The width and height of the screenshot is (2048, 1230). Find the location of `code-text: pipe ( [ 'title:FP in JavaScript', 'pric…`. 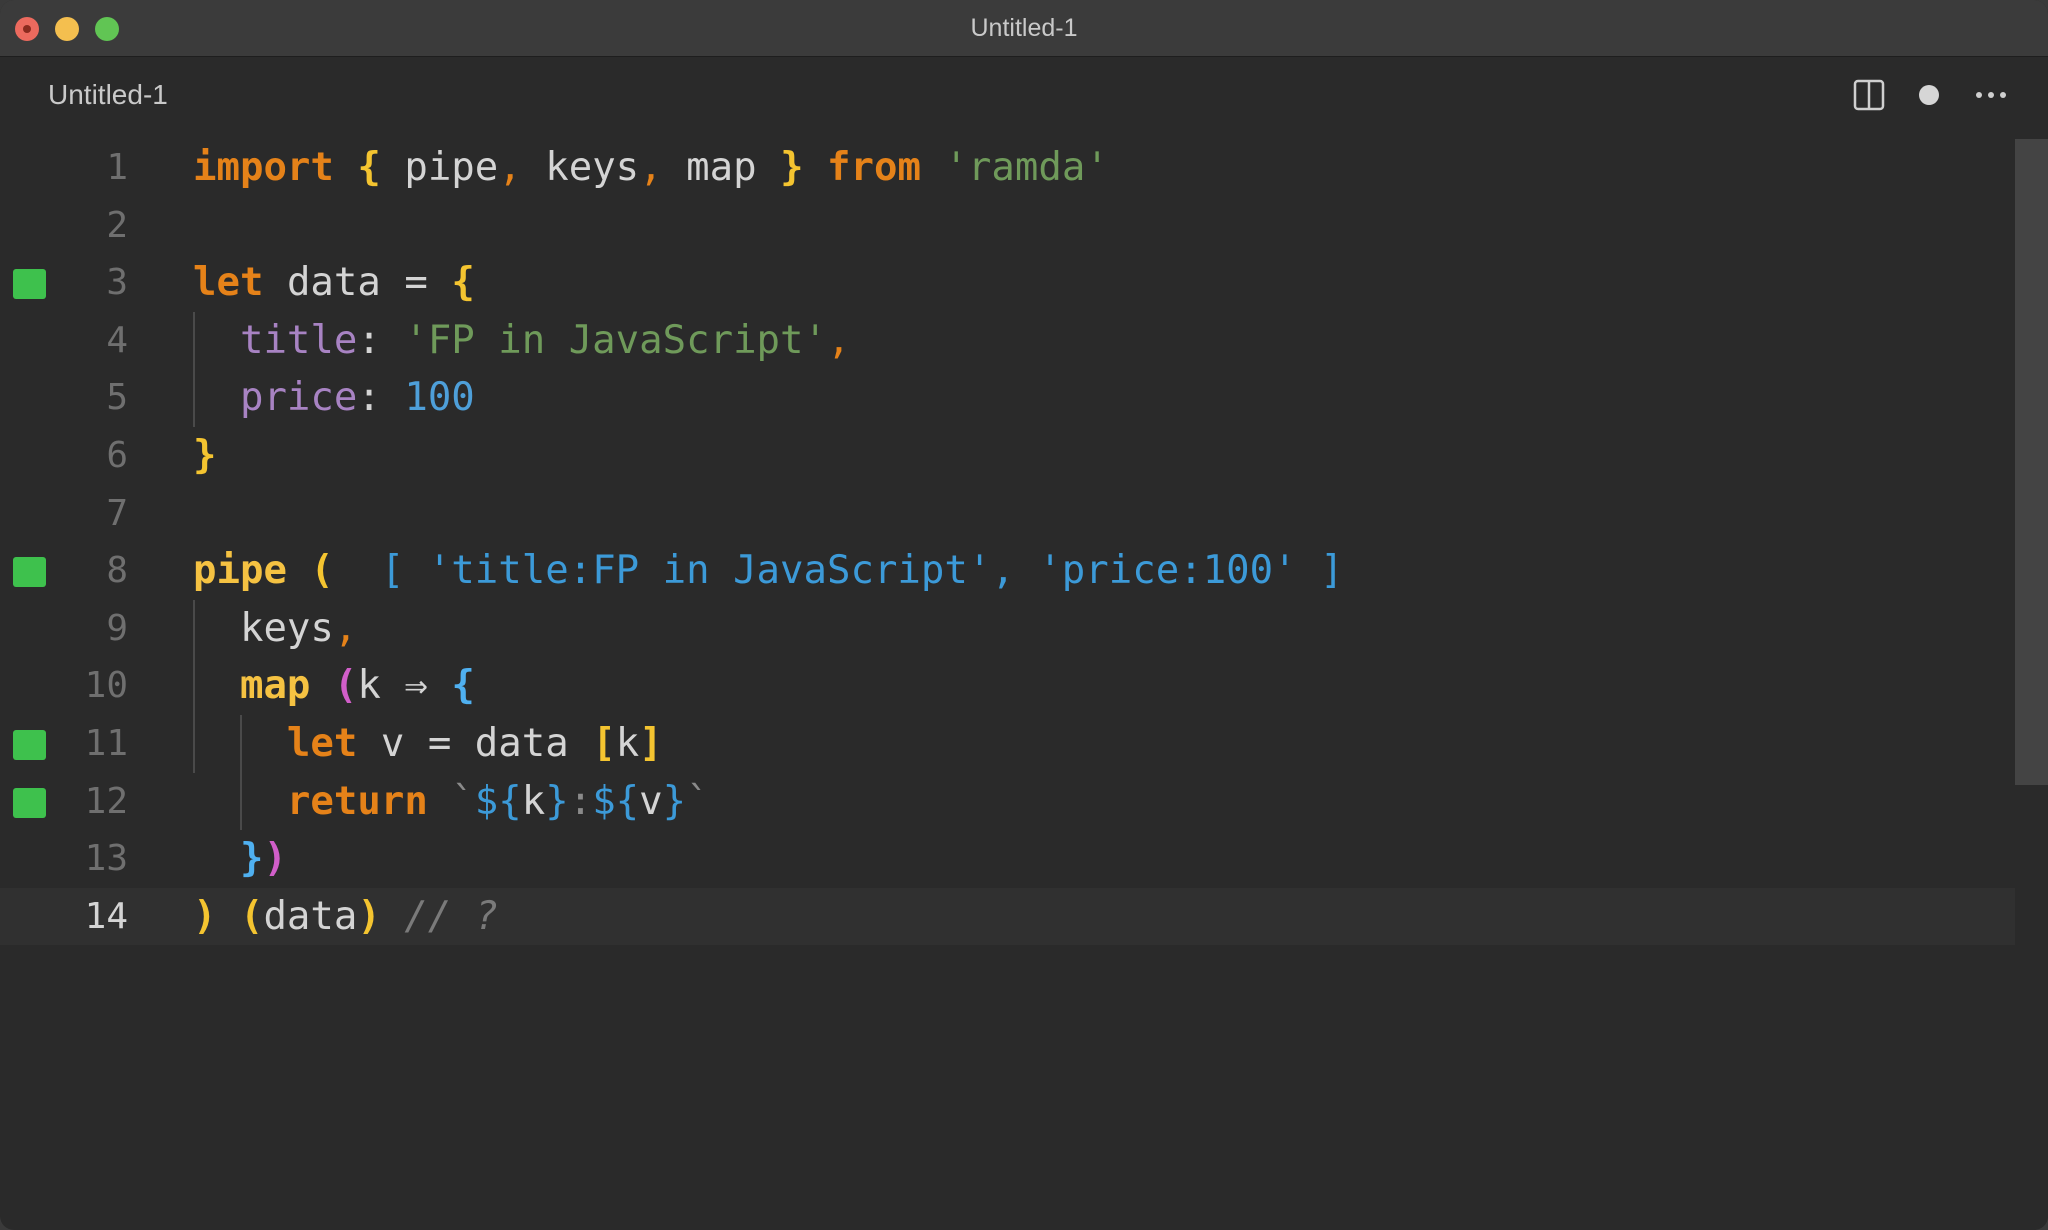

code-text: pipe ( [ 'title:FP in JavaScript', 'pric… is located at coordinates (768, 571).